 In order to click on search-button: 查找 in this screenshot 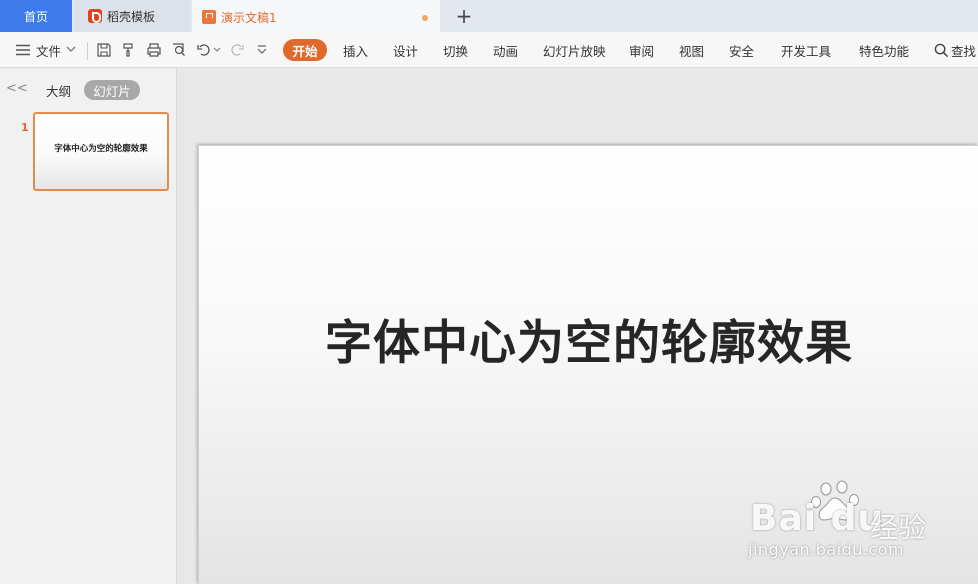, I will do `click(955, 50)`.